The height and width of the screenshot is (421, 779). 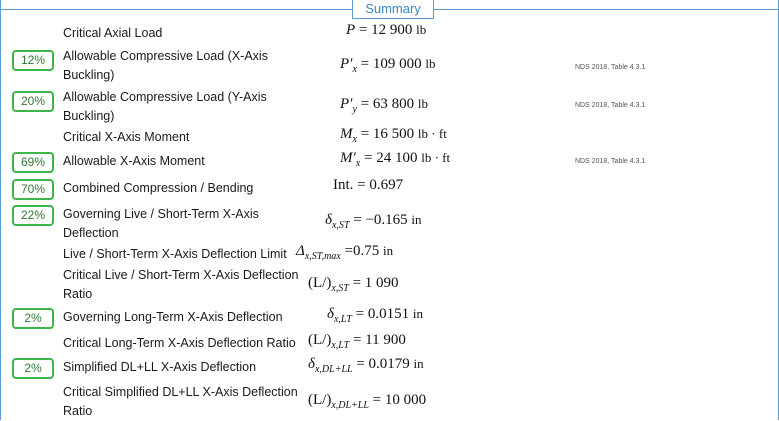 I want to click on row-label: Critical Axial Load, so click(x=113, y=33).